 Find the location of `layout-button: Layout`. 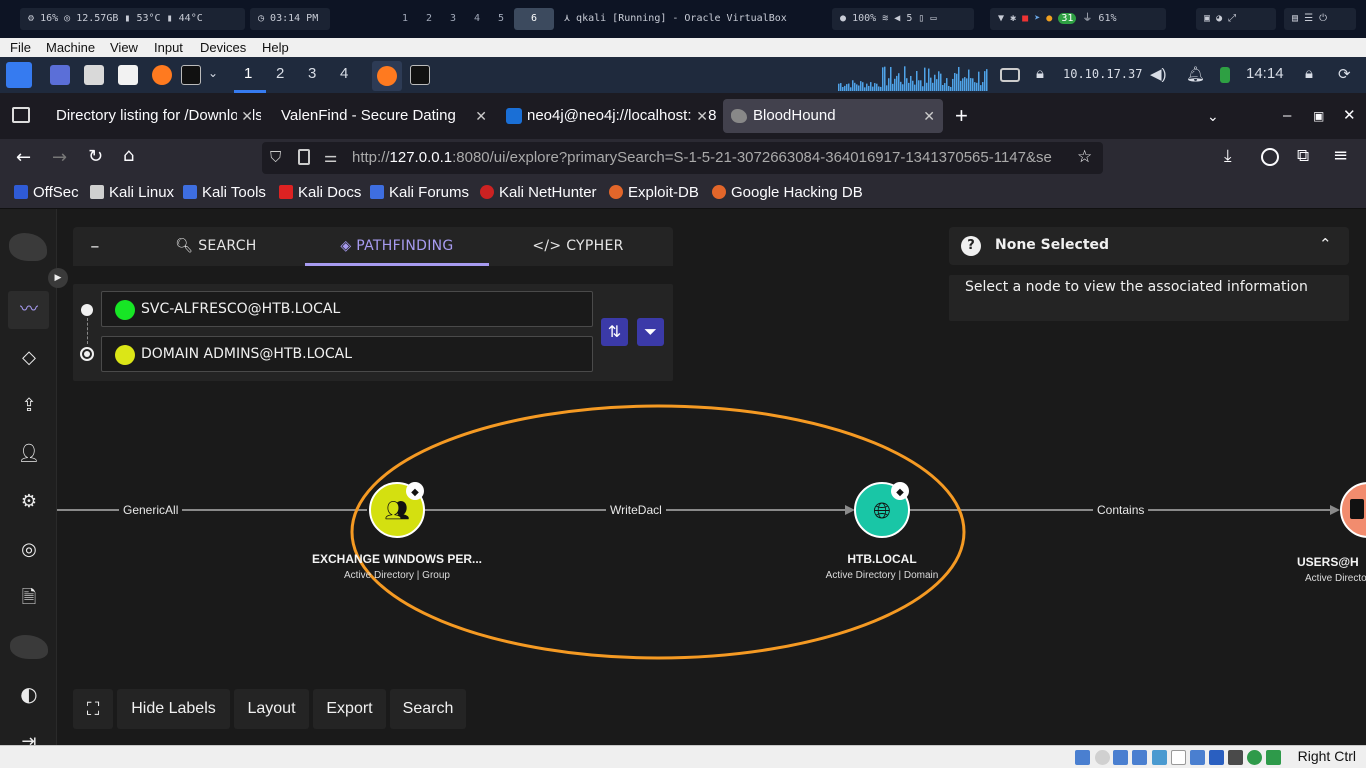

layout-button: Layout is located at coordinates (271, 709).